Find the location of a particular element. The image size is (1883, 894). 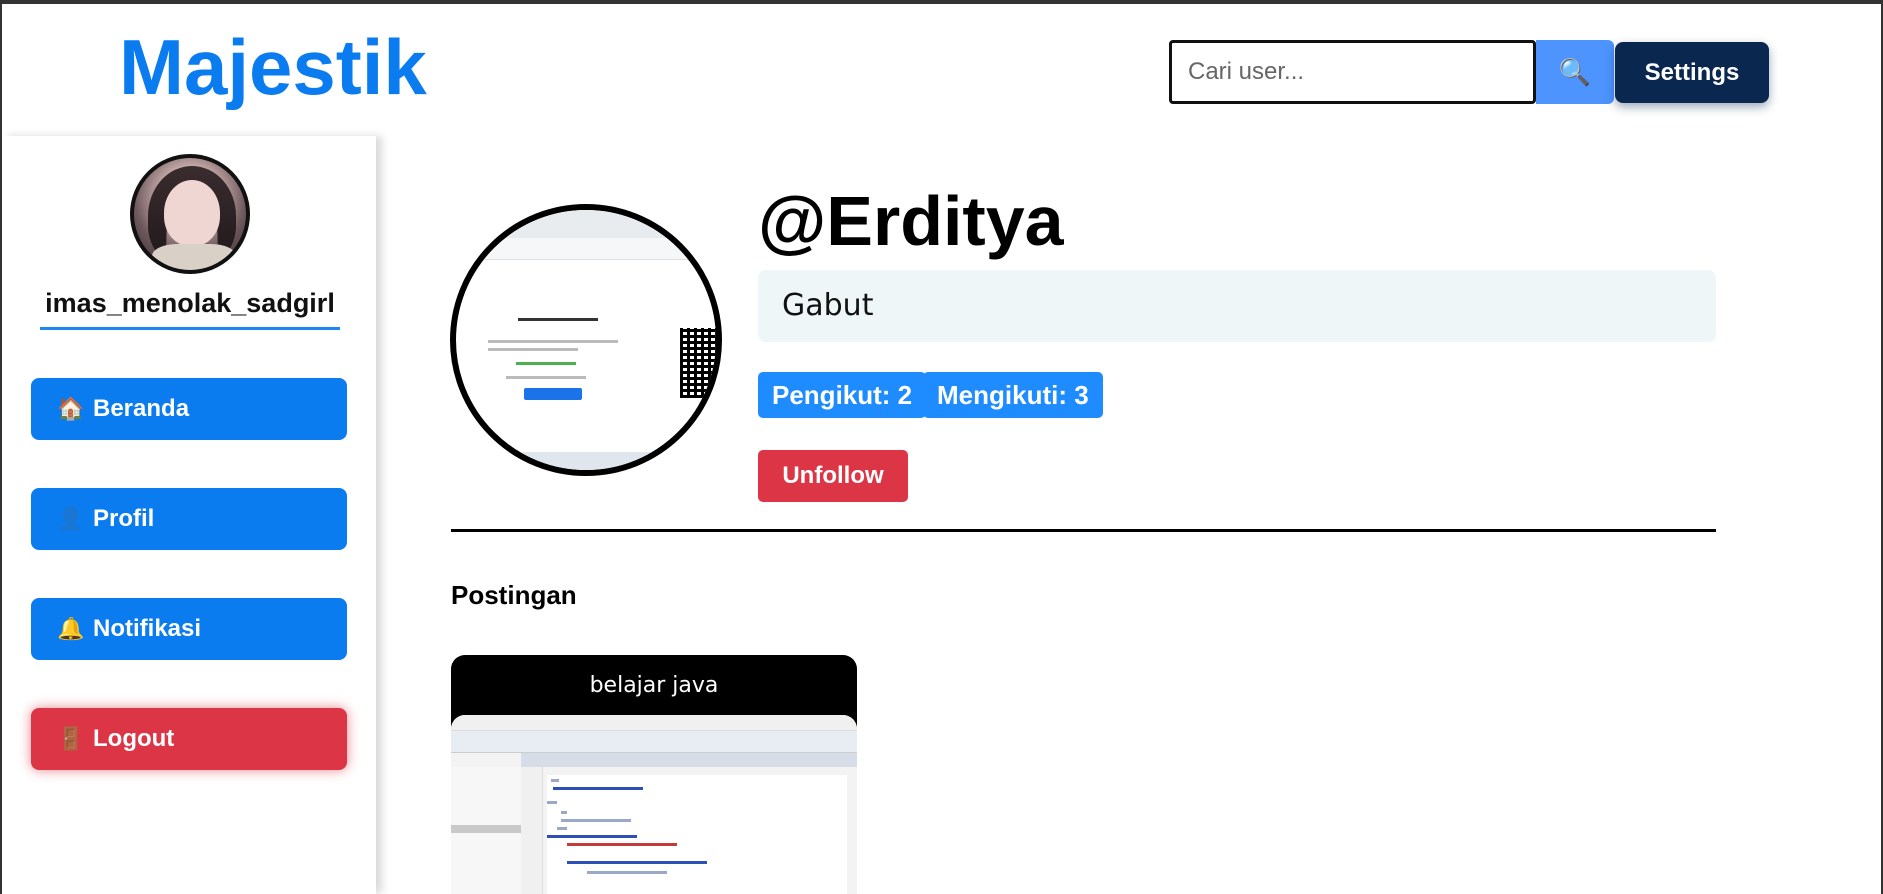

sidebar-item-label: Beranda is located at coordinates (141, 408).